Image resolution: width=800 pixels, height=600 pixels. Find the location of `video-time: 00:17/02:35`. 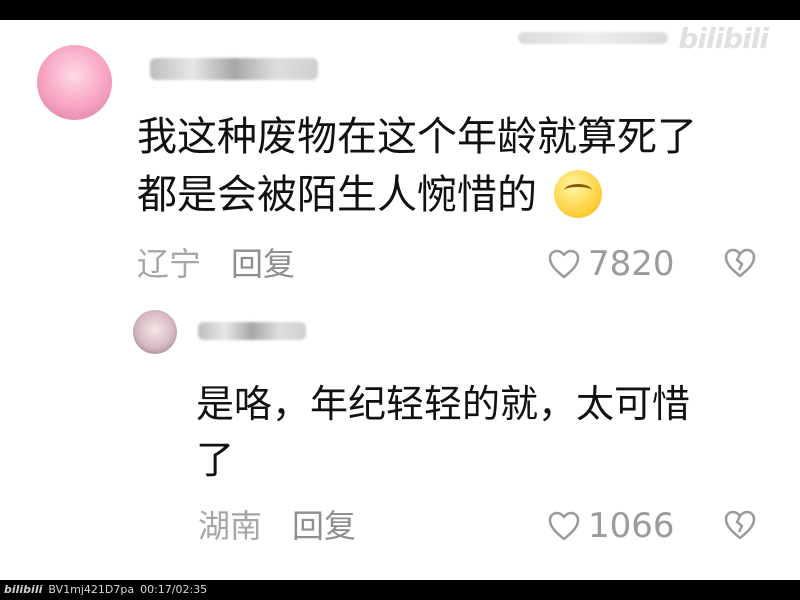

video-time: 00:17/02:35 is located at coordinates (174, 589).